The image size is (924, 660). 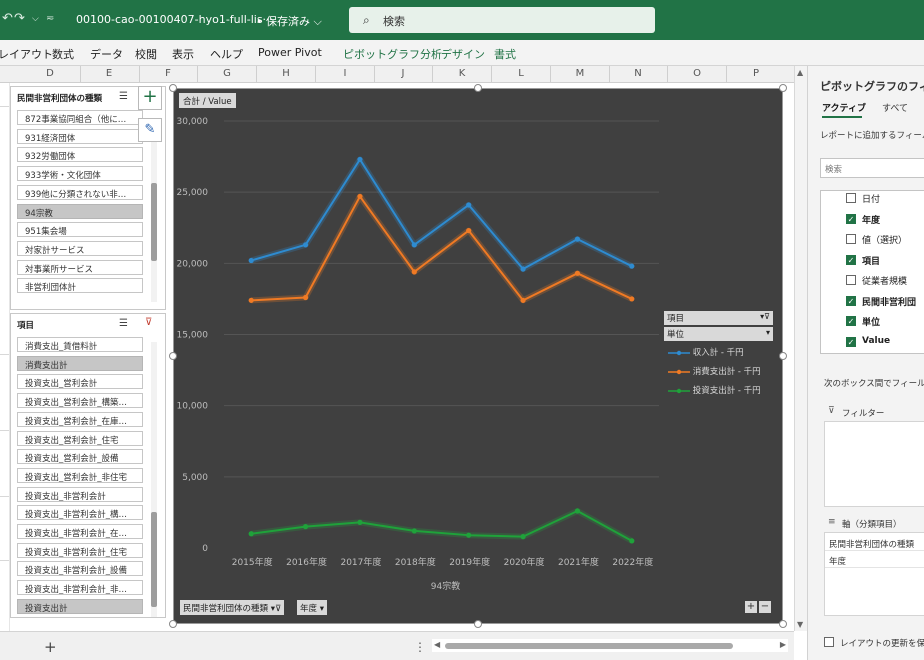 I want to click on expand-field-button: +, so click(x=751, y=607).